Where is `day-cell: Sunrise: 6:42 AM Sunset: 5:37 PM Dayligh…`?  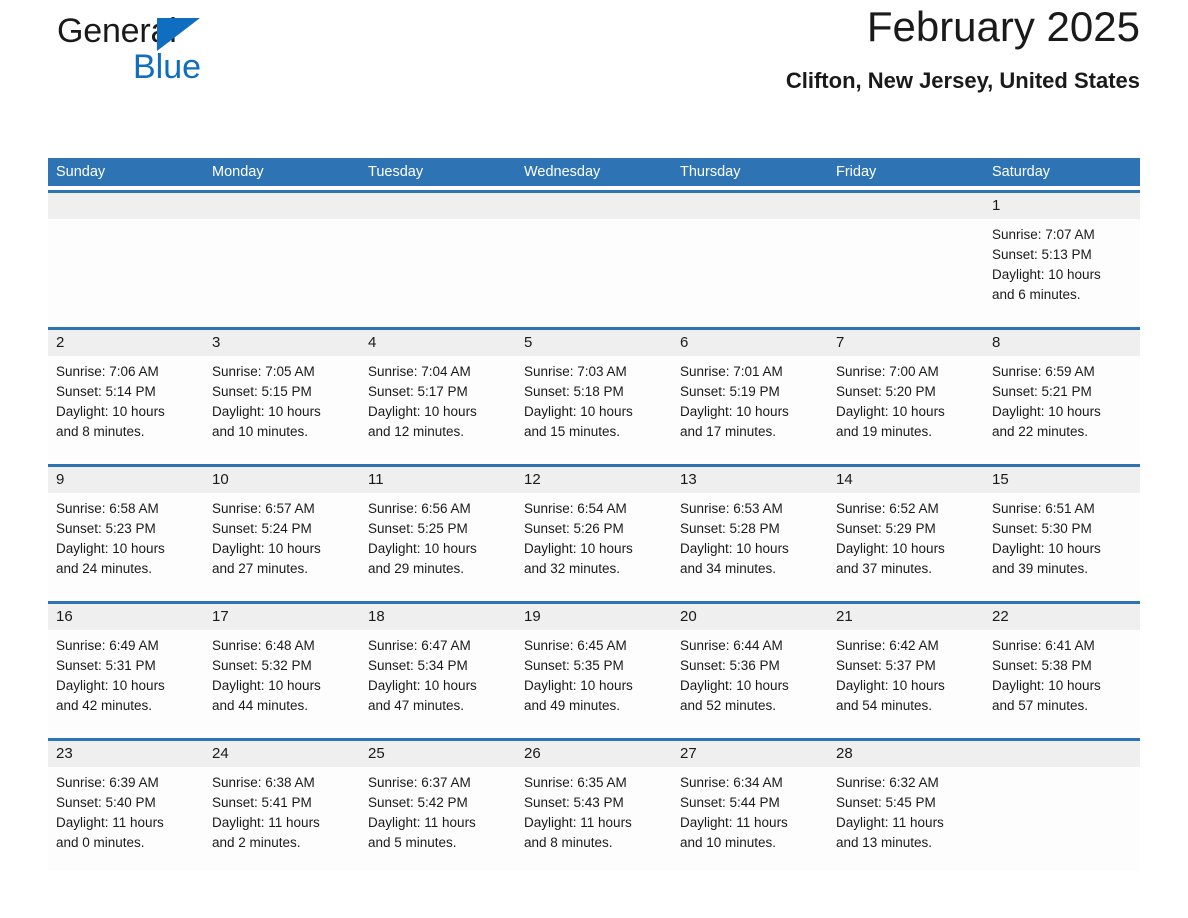 day-cell: Sunrise: 6:42 AM Sunset: 5:37 PM Dayligh… is located at coordinates (906, 682).